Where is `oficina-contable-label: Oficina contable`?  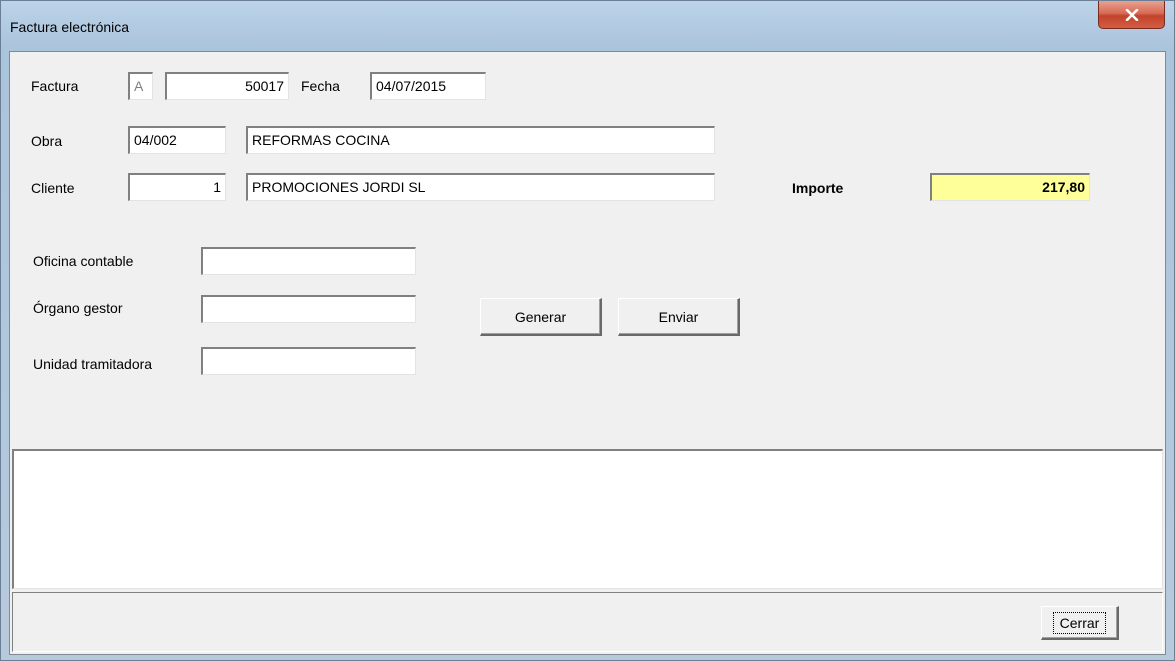
oficina-contable-label: Oficina contable is located at coordinates (83, 261).